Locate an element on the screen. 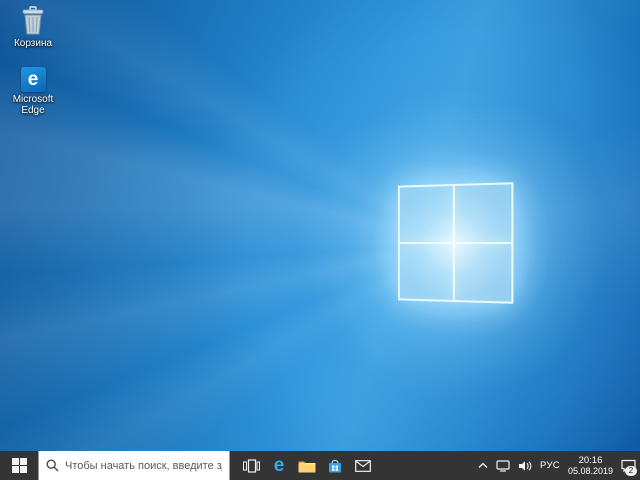  windows-logo-icon is located at coordinates (455, 243).